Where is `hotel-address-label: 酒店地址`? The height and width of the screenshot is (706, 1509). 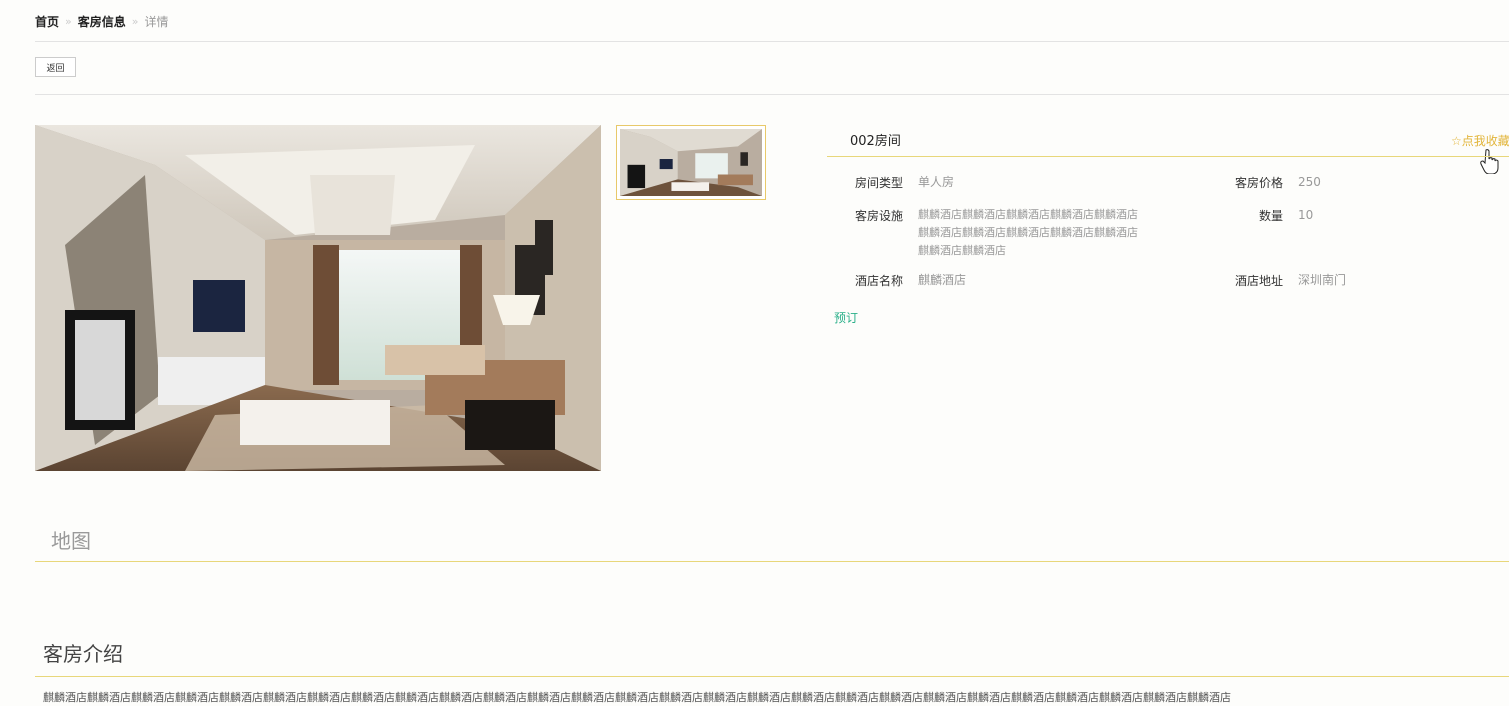 hotel-address-label: 酒店地址 is located at coordinates (1258, 281).